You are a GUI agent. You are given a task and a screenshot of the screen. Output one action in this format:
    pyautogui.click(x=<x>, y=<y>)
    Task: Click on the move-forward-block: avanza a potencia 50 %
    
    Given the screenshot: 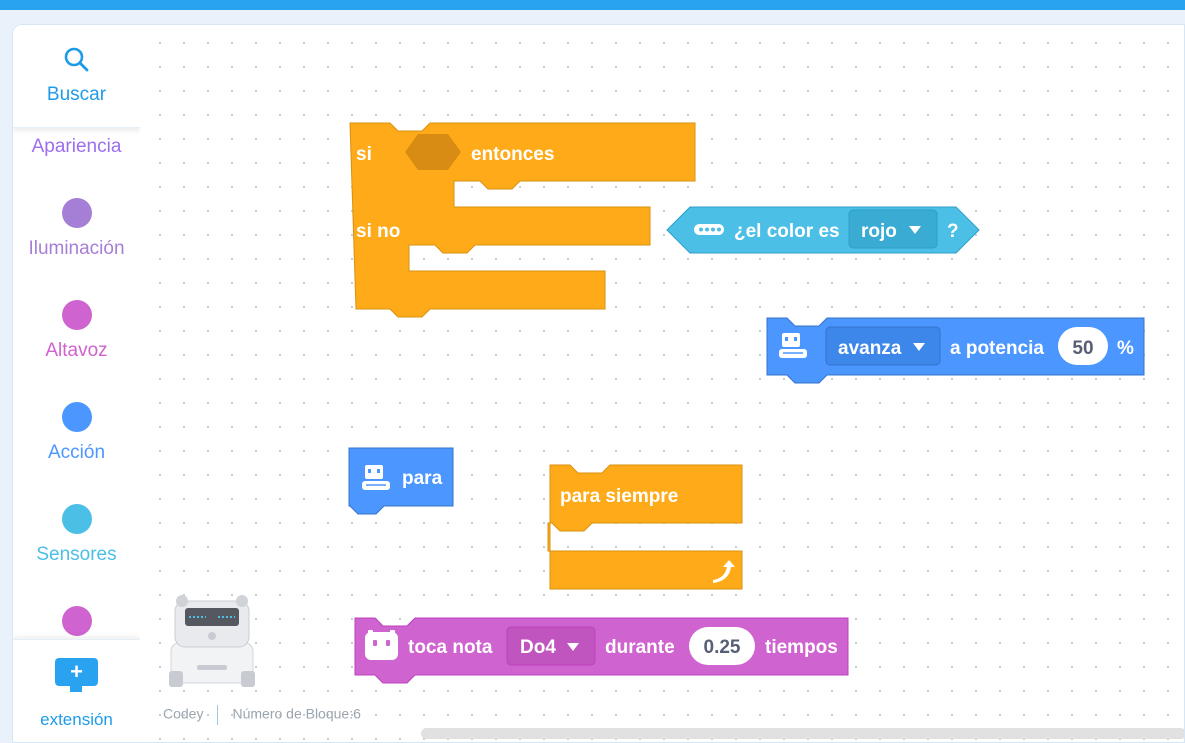 What is the action you would take?
    pyautogui.click(x=955, y=350)
    